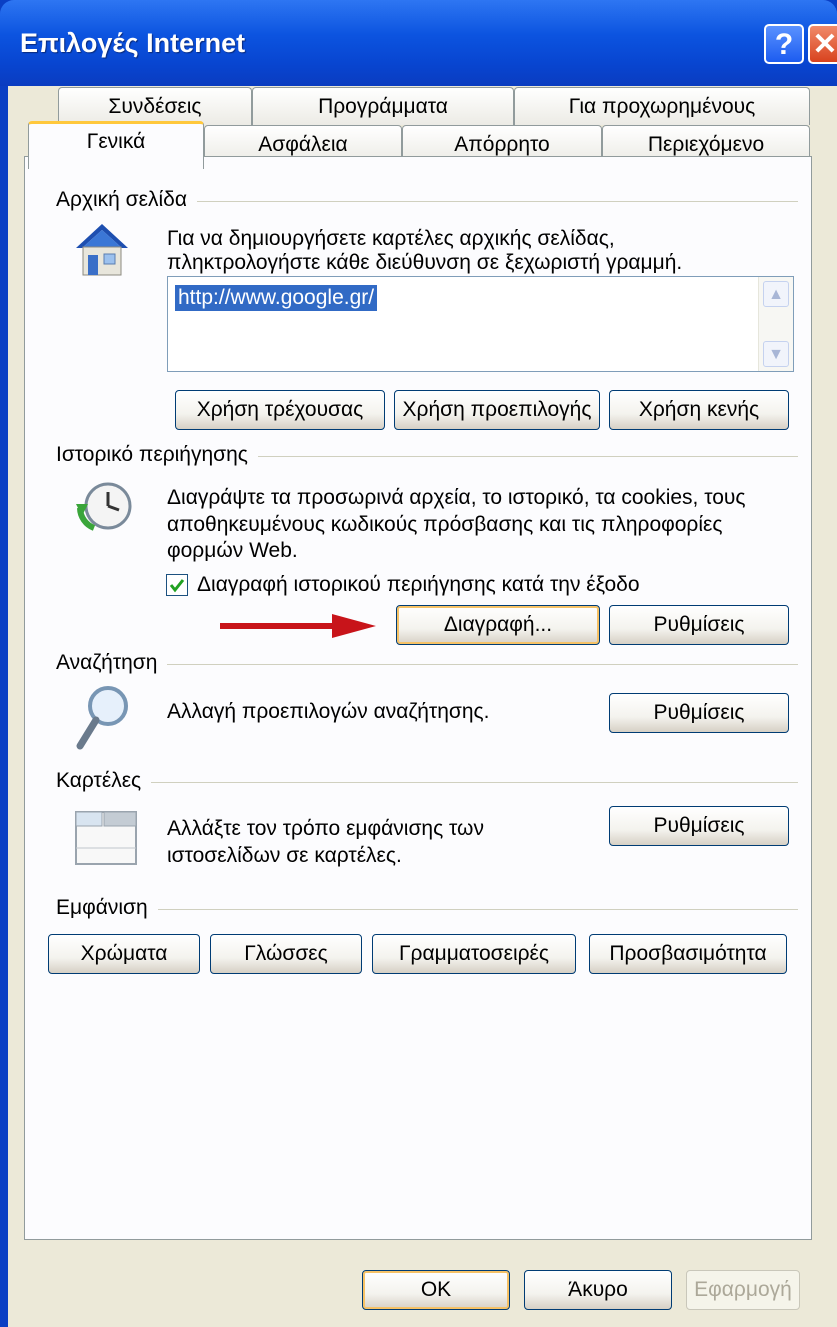 This screenshot has width=837, height=1327. I want to click on window-title: Επιλογές Internet, so click(133, 43).